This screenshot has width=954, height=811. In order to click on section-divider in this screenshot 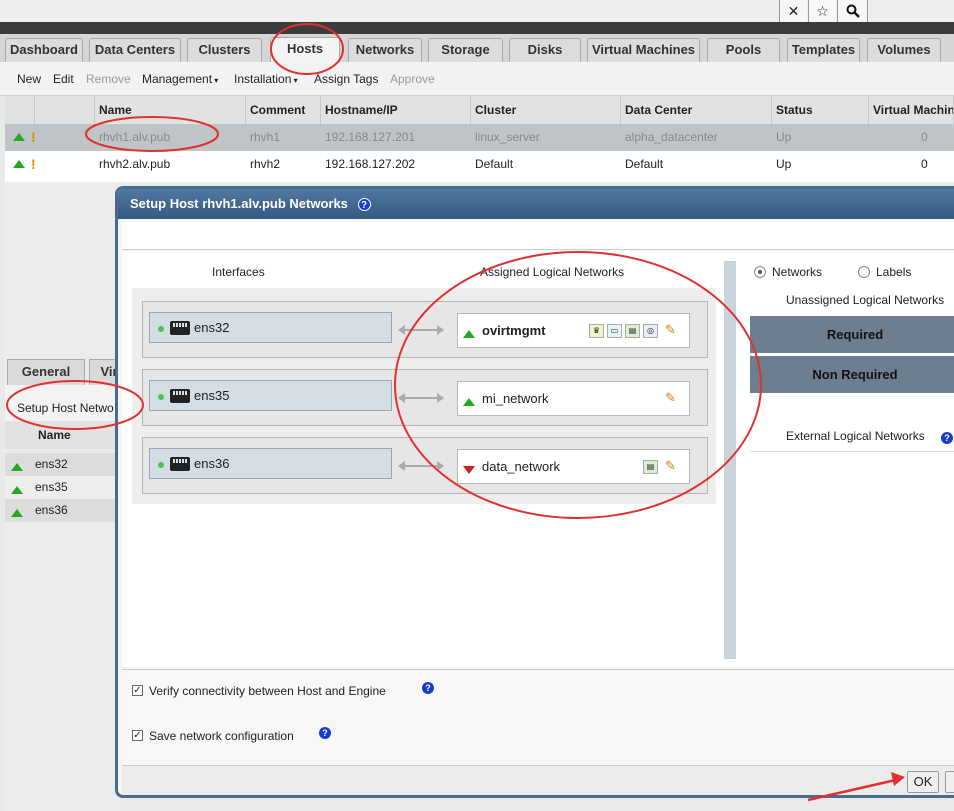, I will do `click(852, 451)`.